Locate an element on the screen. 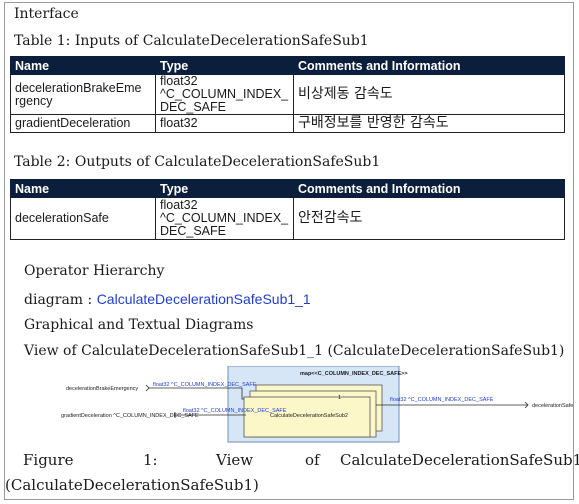 The image size is (579, 504). cell-name-line: decelerationBrakeEme is located at coordinates (78, 87).